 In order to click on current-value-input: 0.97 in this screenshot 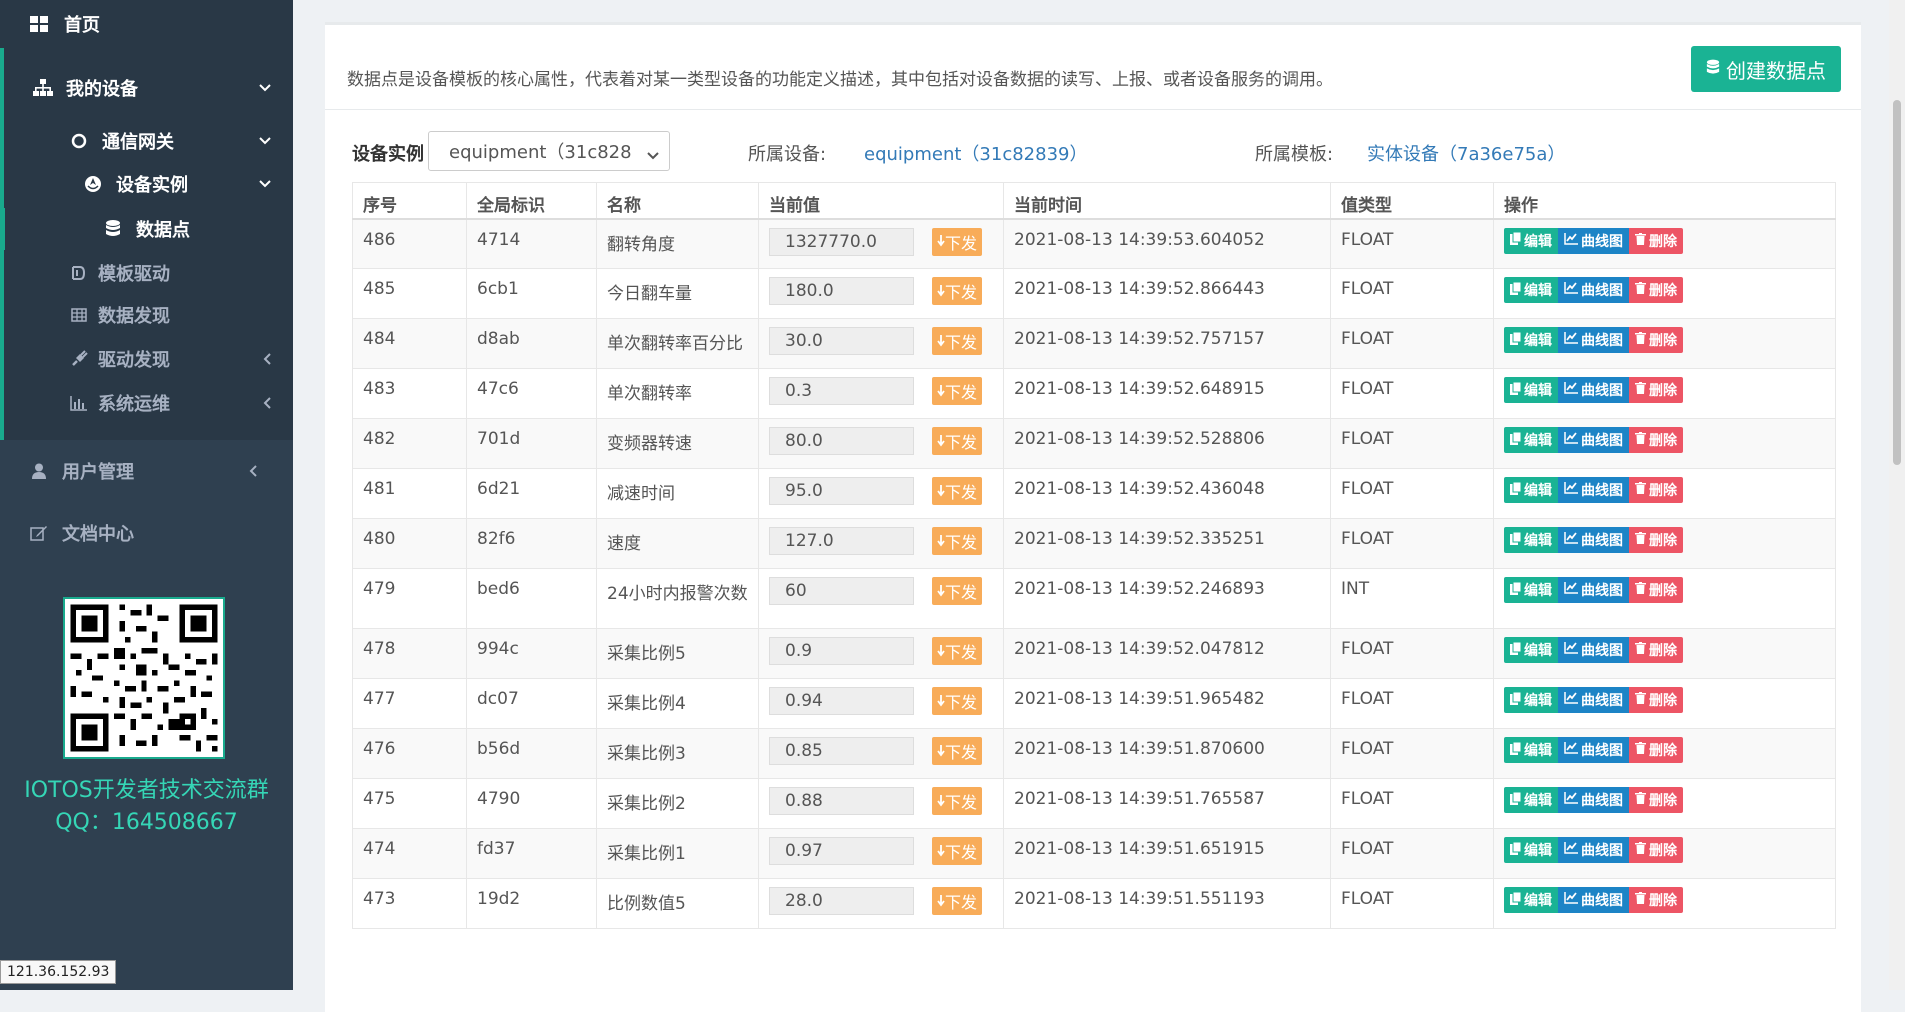, I will do `click(841, 851)`.